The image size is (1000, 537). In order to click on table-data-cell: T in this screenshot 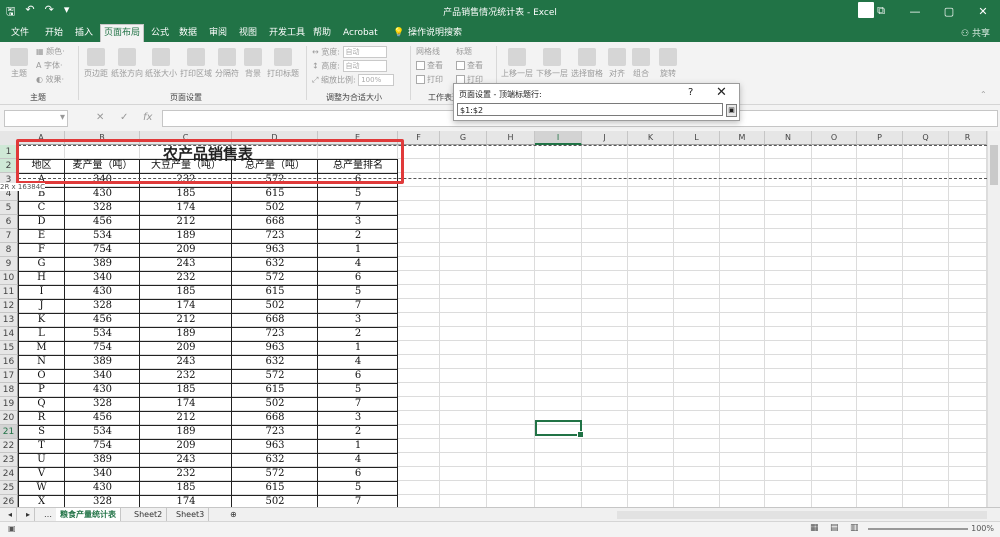, I will do `click(41, 446)`.